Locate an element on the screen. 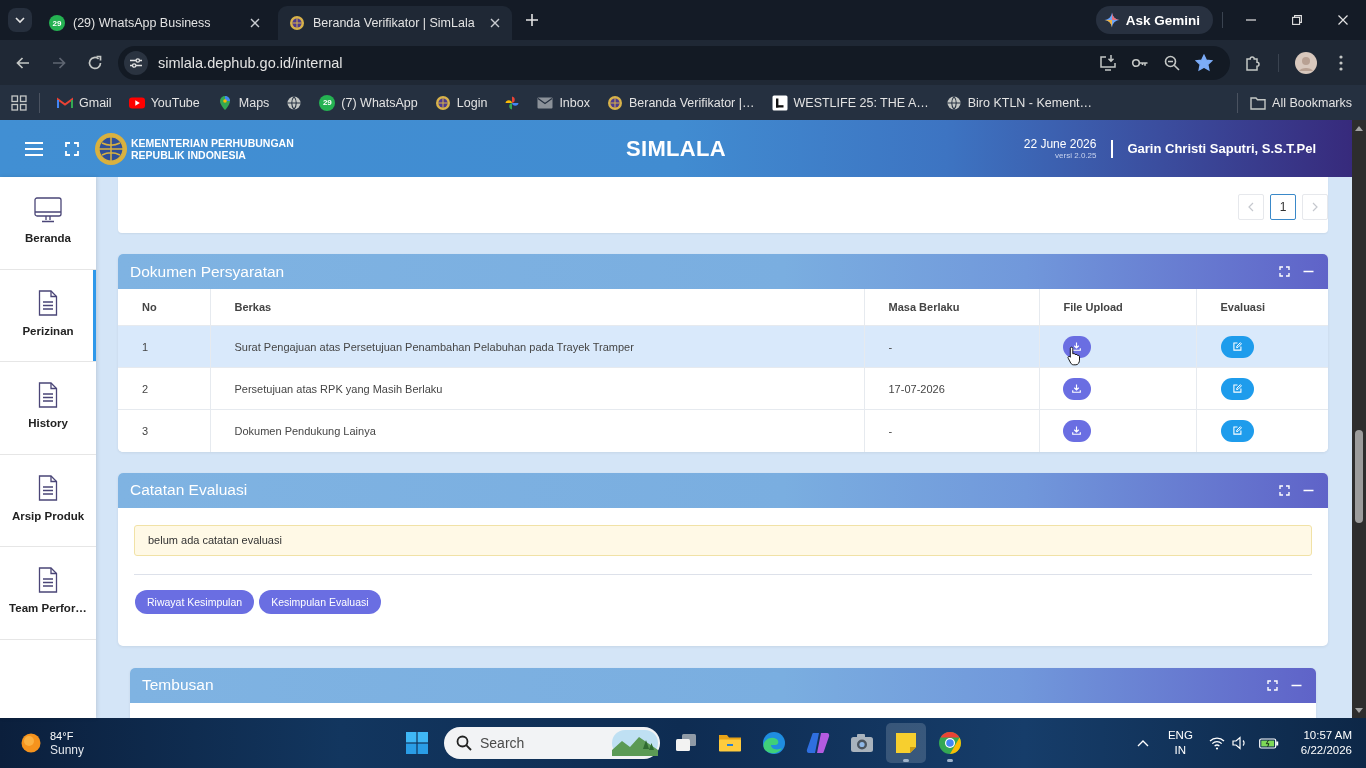 The width and height of the screenshot is (1366, 768). column-header: Evaluasi is located at coordinates (1262, 307).